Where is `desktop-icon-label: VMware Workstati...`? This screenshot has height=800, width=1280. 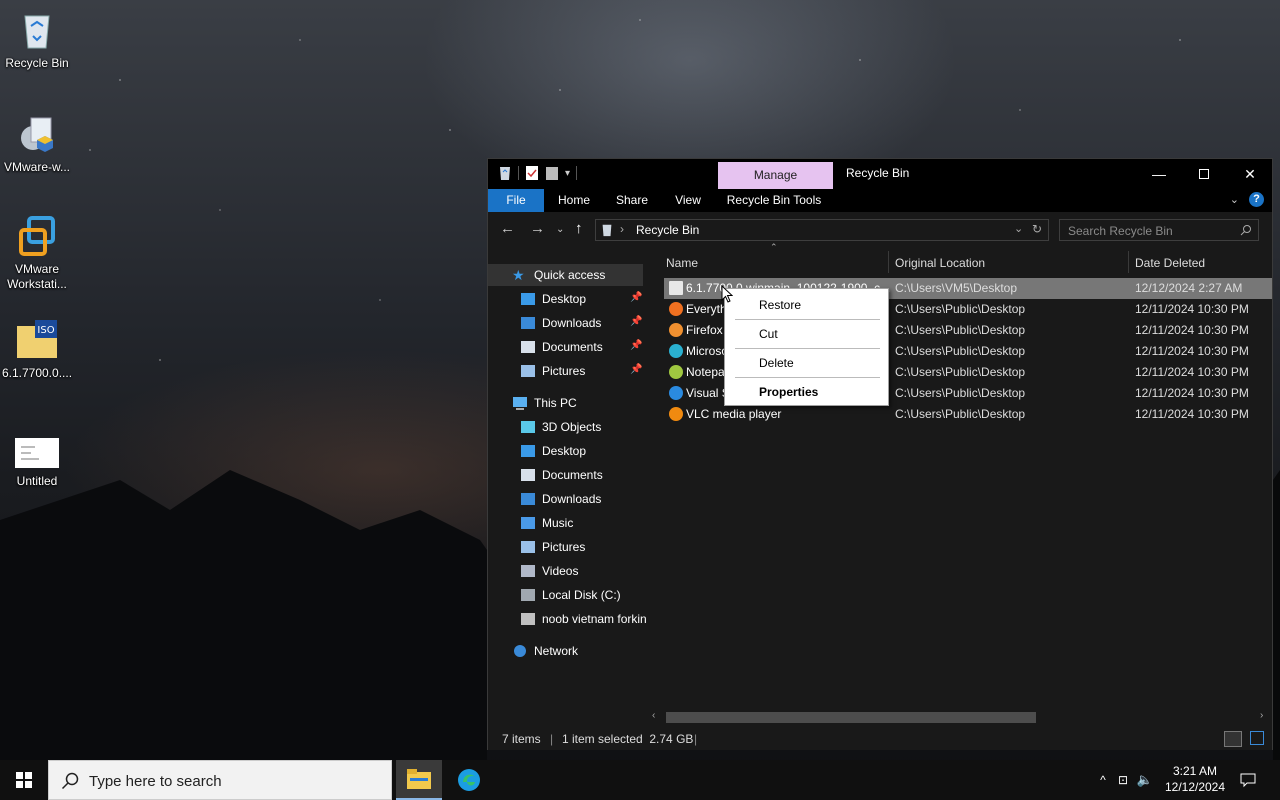 desktop-icon-label: VMware Workstati... is located at coordinates (37, 276).